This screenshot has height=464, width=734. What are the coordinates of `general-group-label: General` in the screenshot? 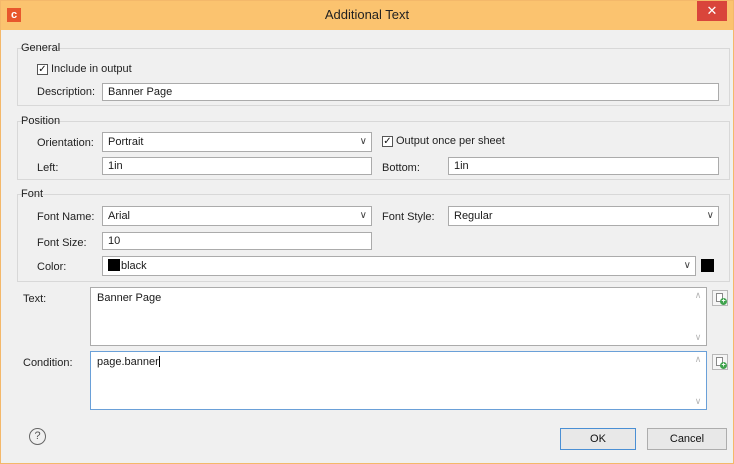 It's located at (41, 48).